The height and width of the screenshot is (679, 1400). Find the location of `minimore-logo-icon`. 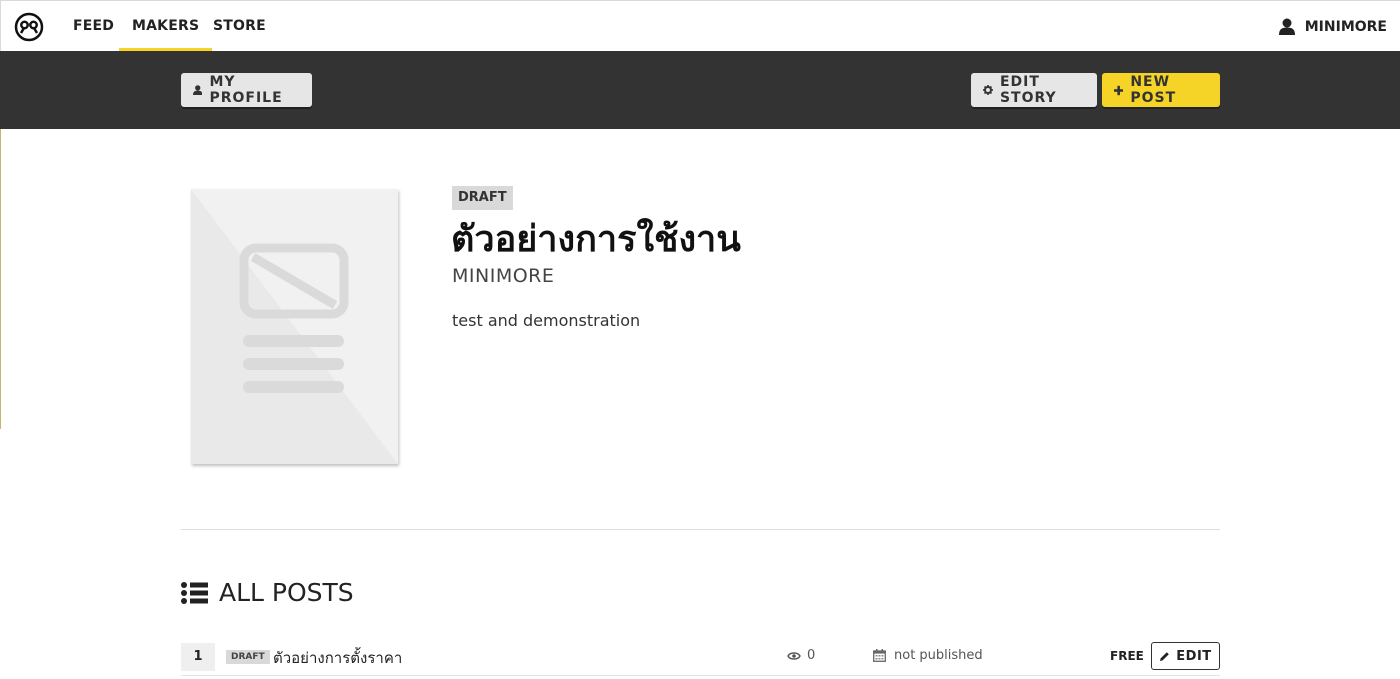

minimore-logo-icon is located at coordinates (29, 27).